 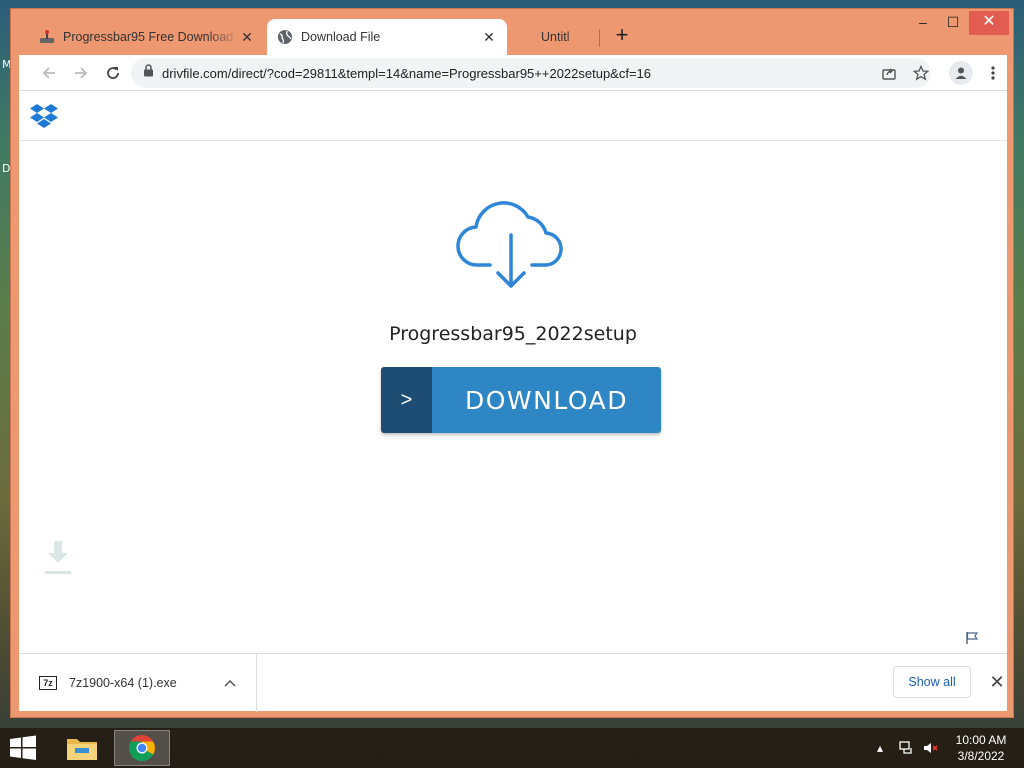 I want to click on new-tab-button: +, so click(x=622, y=35).